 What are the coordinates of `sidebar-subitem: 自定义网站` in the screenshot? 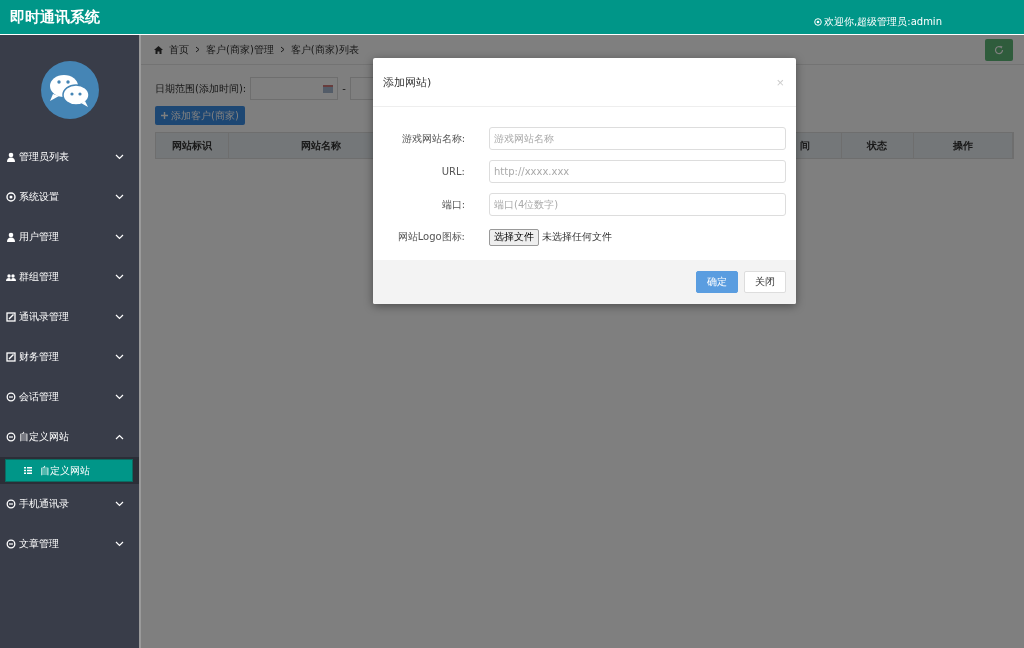 It's located at (69, 470).